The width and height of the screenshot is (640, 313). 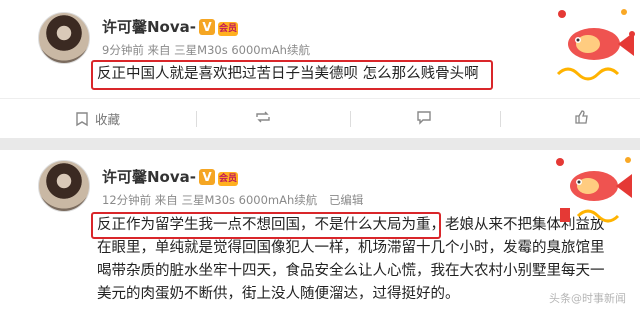 I want to click on thumbs-up-icon, so click(x=581, y=117).